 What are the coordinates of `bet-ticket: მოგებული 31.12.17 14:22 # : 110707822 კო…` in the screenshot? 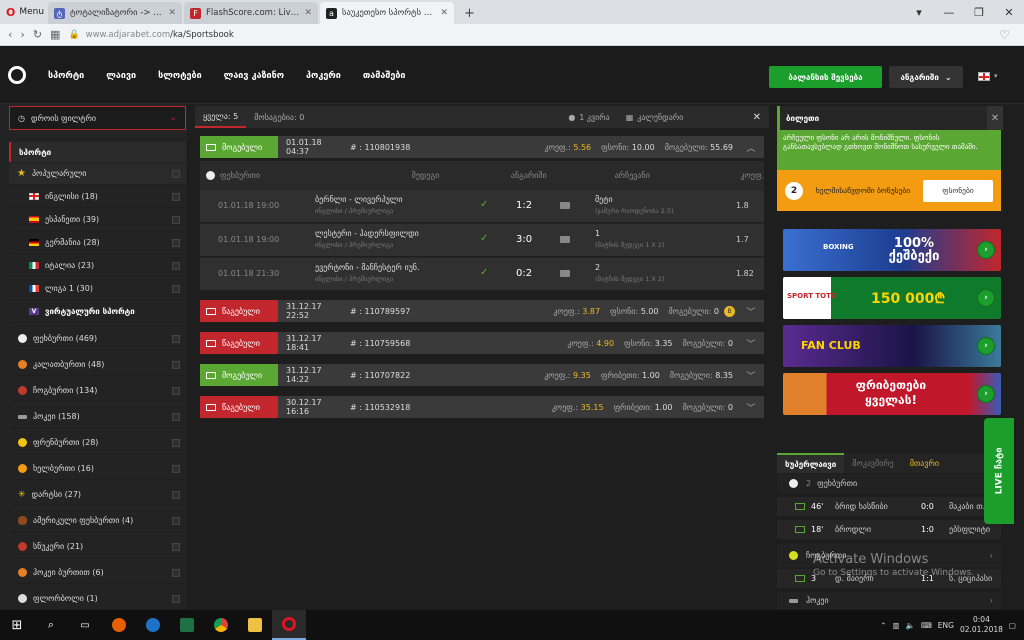 It's located at (482, 375).